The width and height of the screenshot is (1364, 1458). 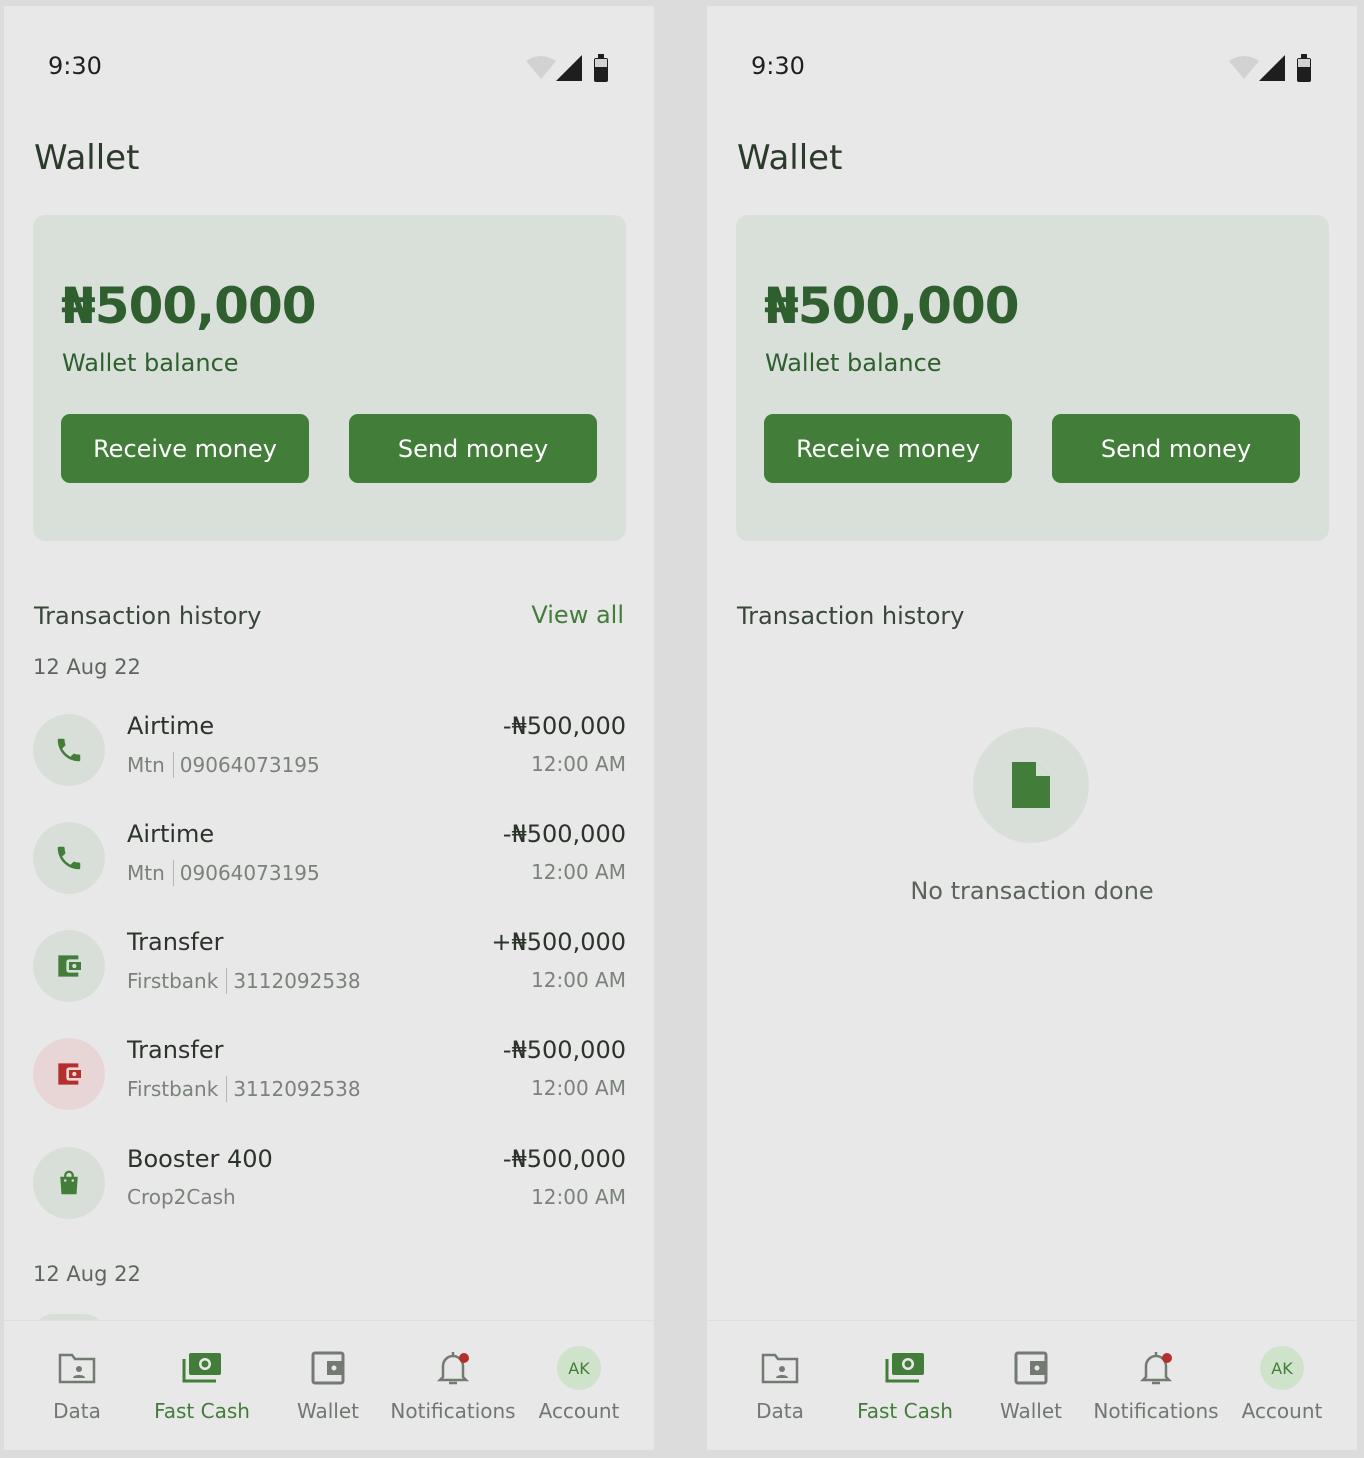 I want to click on transaction-row: Booster 400 Crop2Cash -₦500,000 12:00 AM, so click(x=329, y=1183).